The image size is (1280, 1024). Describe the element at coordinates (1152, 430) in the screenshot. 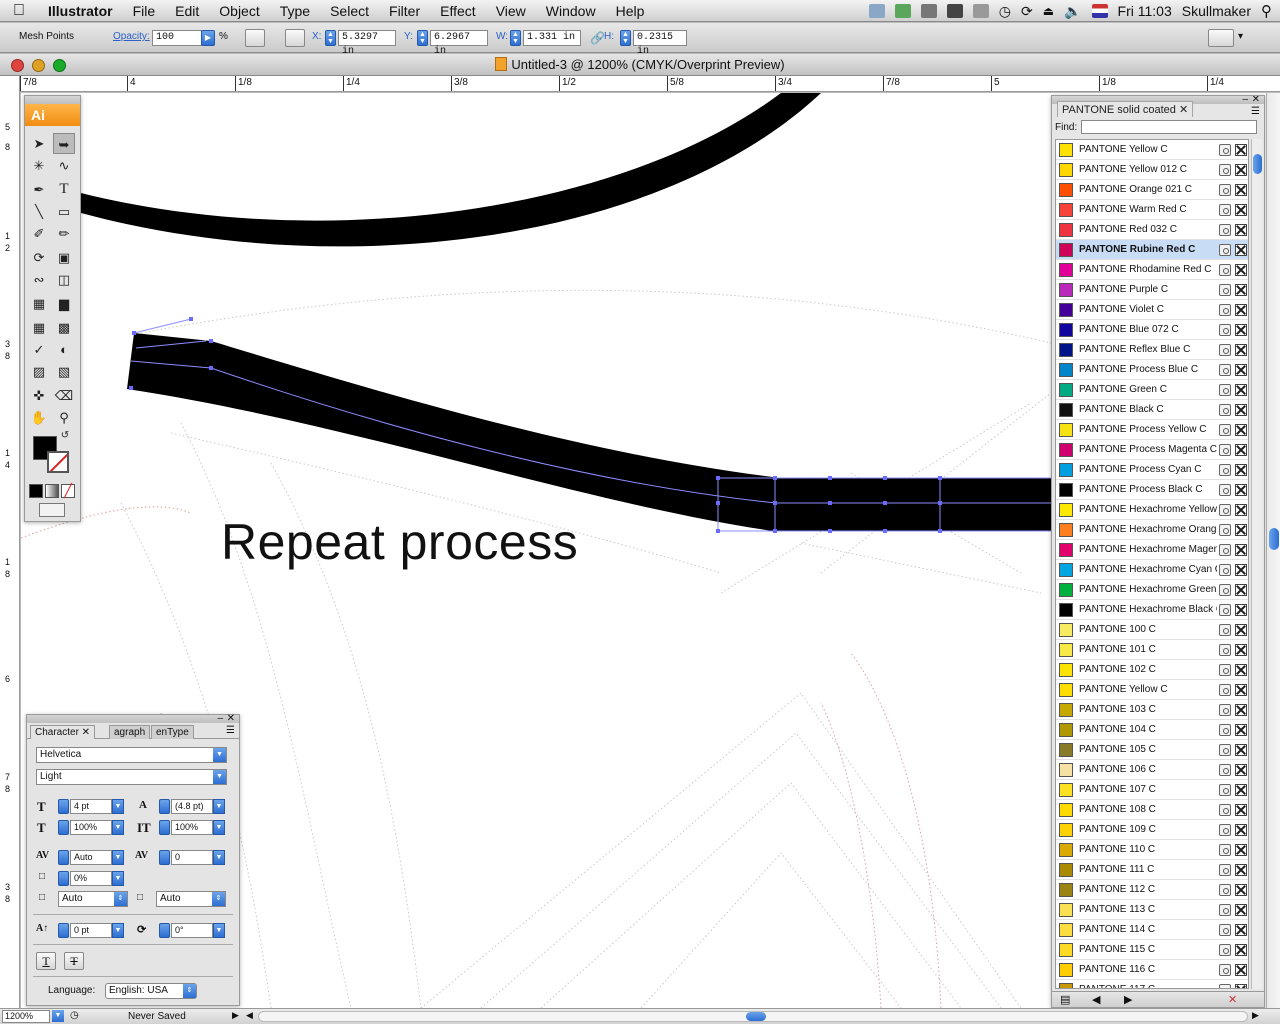

I see `swatch-row: PANTONE Process Yellow C` at that location.